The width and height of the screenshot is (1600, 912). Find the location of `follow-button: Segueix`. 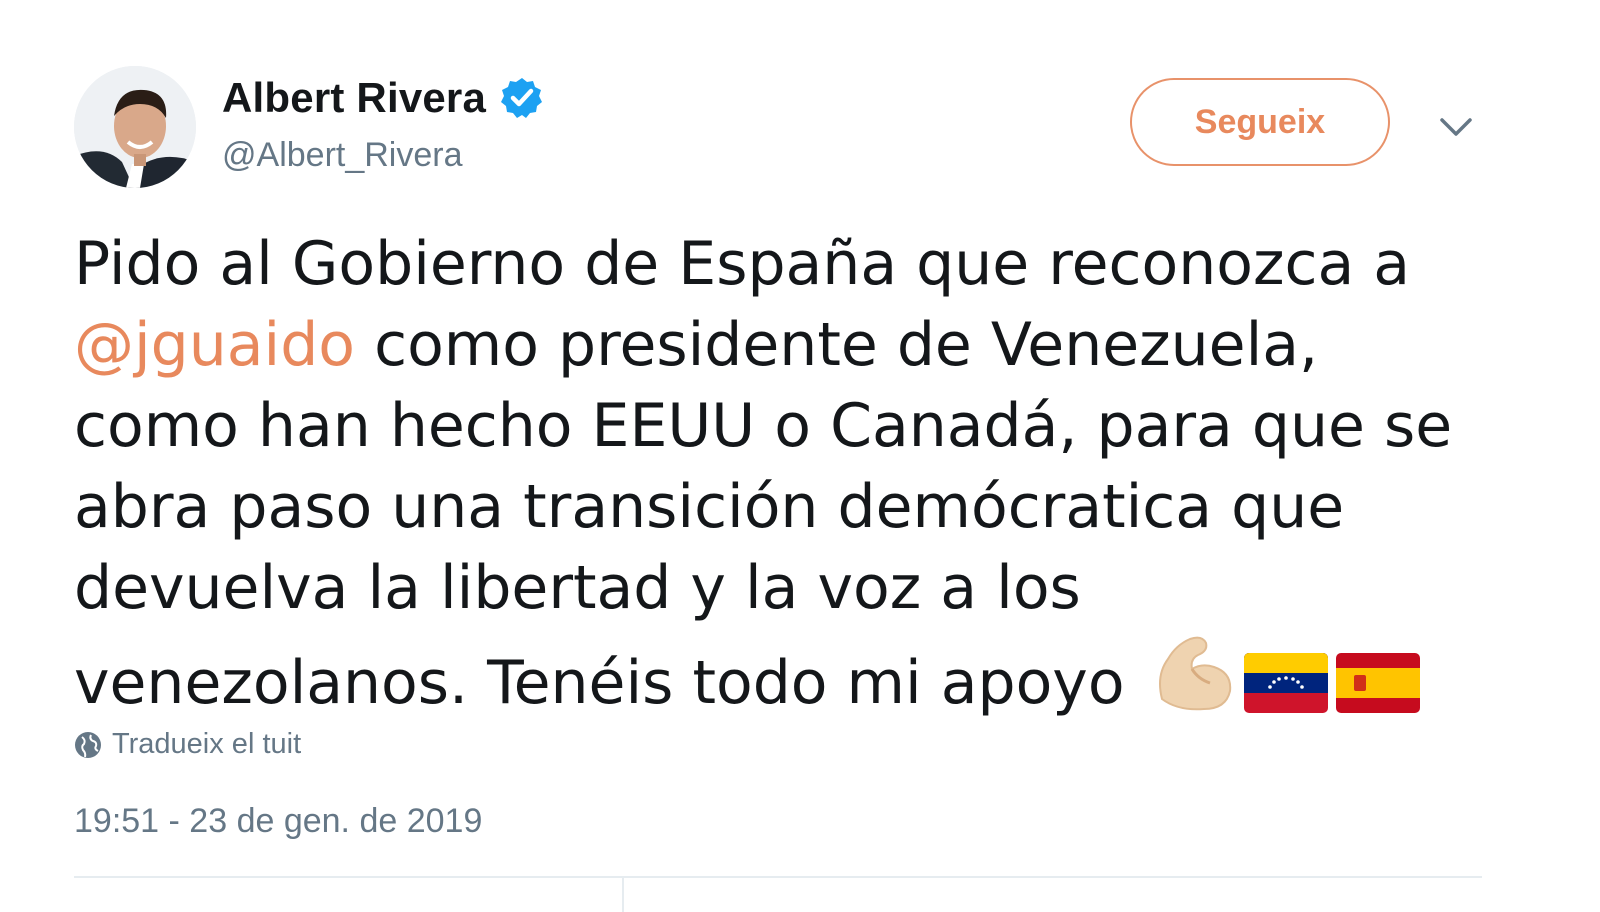

follow-button: Segueix is located at coordinates (1260, 122).